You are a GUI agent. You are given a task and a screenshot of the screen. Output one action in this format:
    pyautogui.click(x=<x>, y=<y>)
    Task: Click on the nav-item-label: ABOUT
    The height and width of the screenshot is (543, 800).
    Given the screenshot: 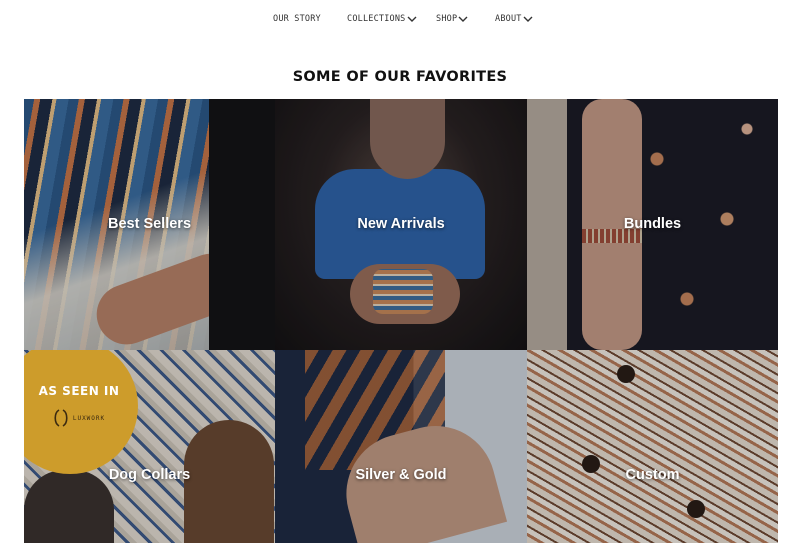 What is the action you would take?
    pyautogui.click(x=508, y=19)
    